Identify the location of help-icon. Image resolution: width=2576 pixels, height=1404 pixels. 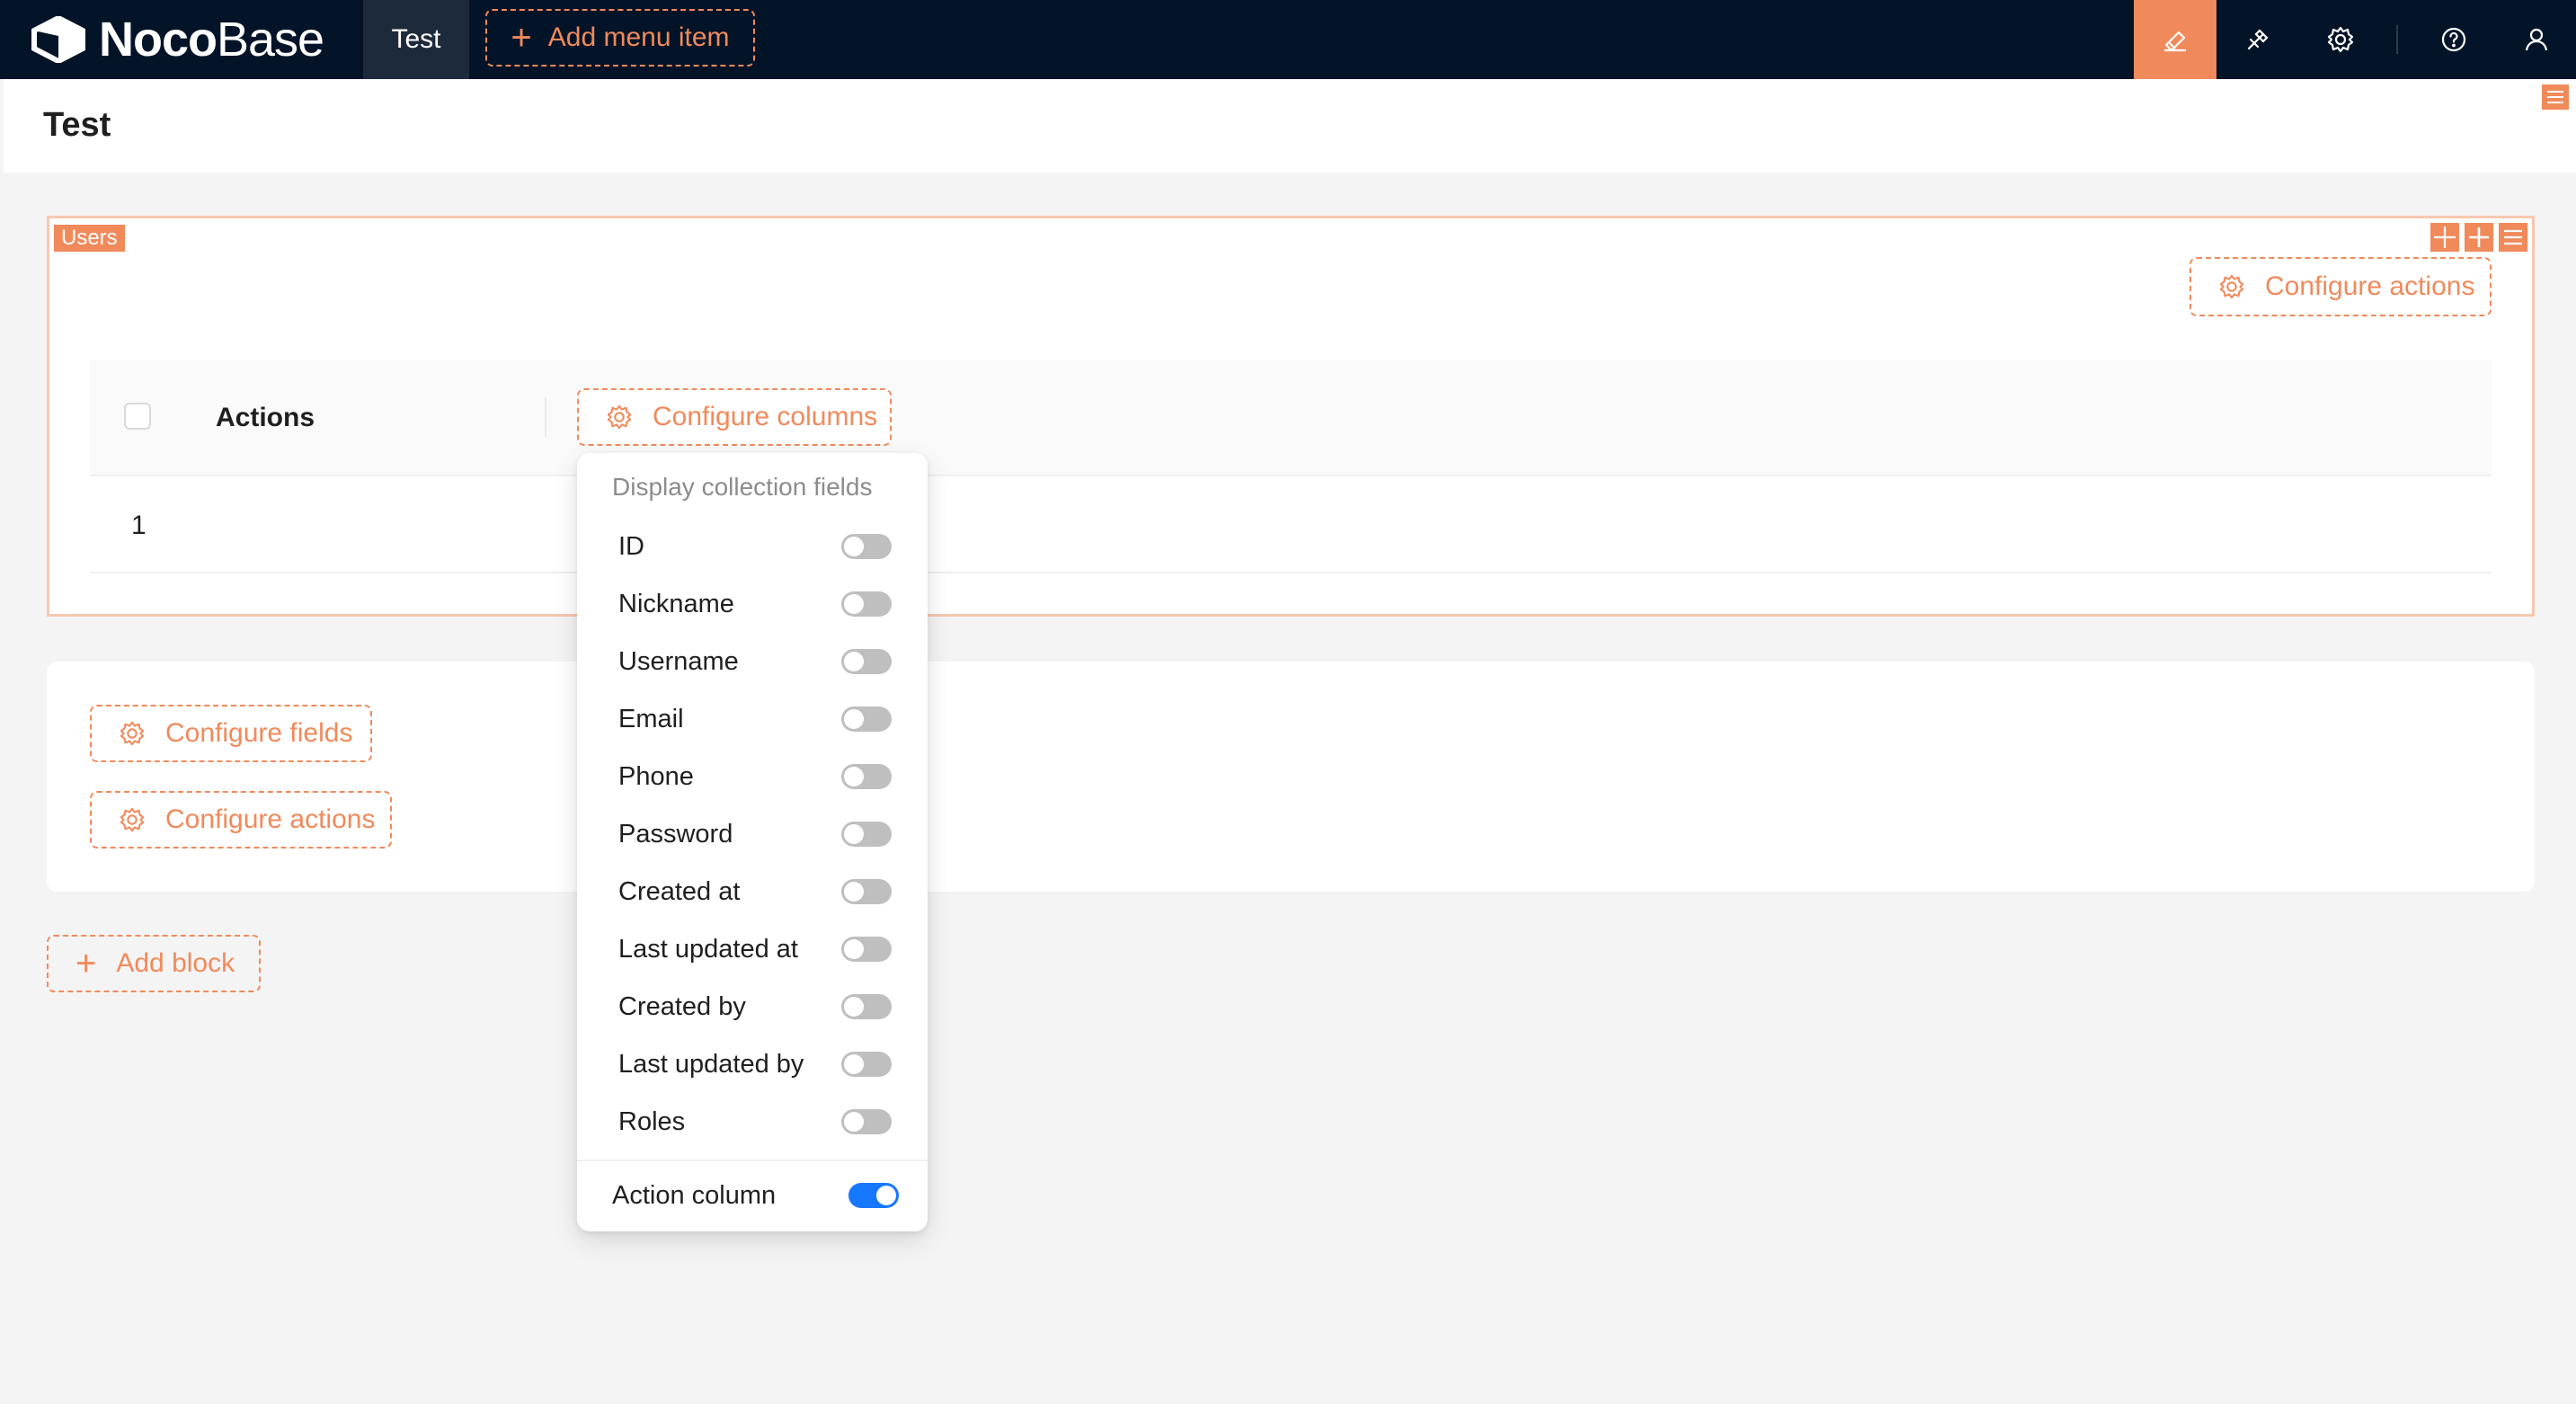
(2453, 39).